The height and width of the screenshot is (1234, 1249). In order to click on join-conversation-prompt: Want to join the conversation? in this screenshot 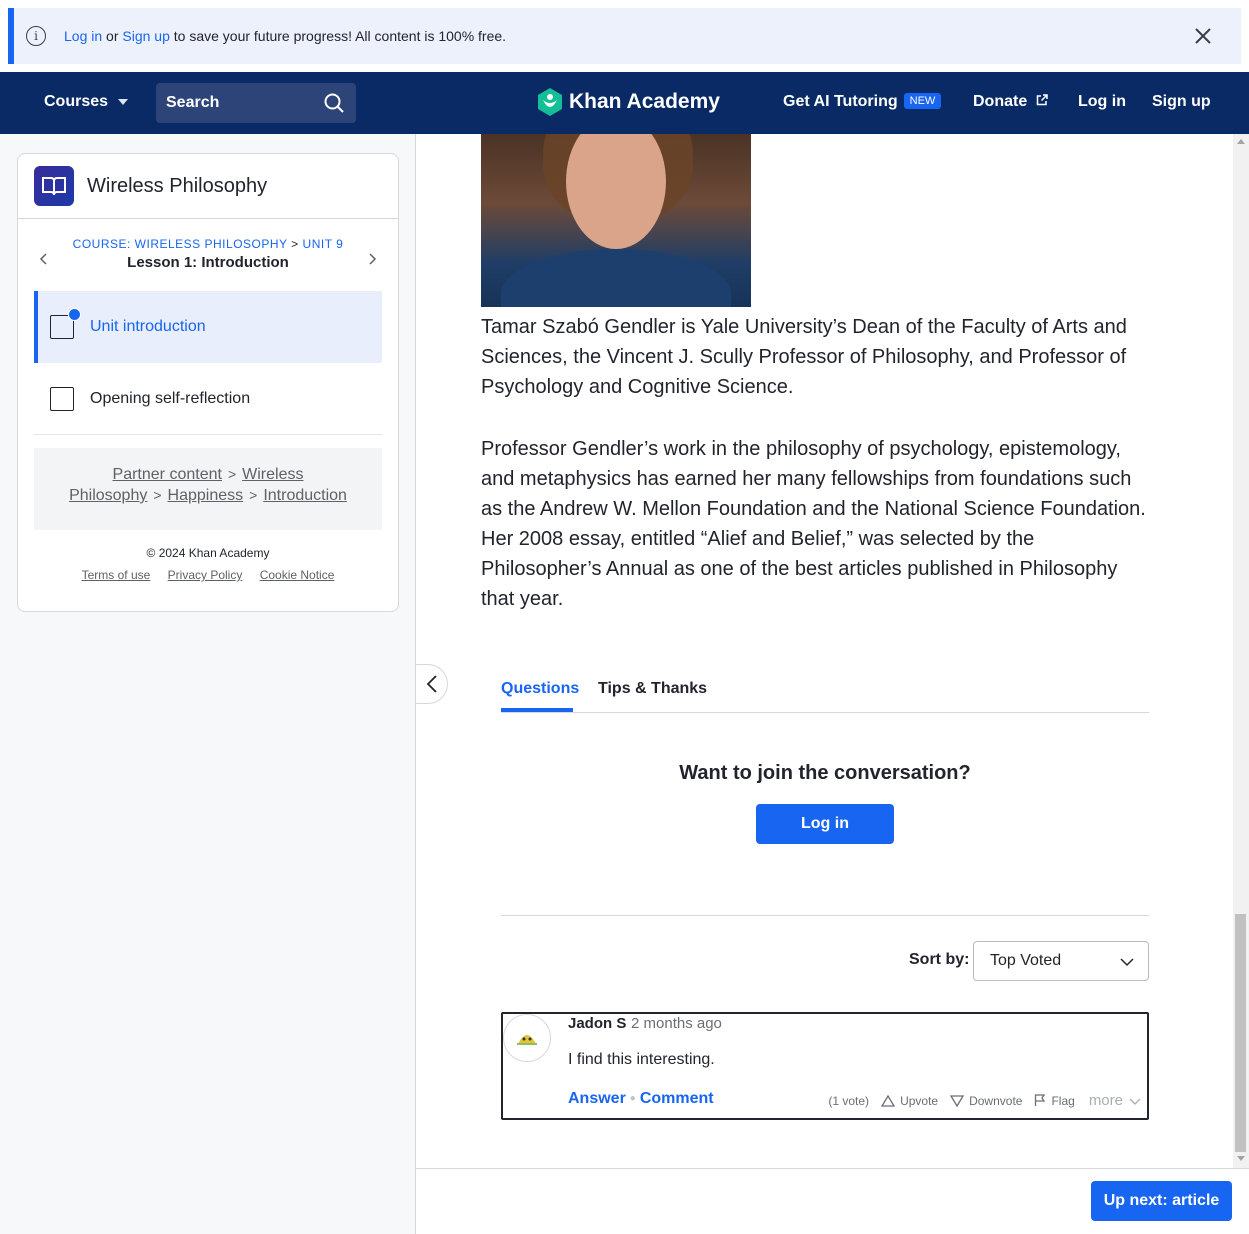, I will do `click(825, 773)`.